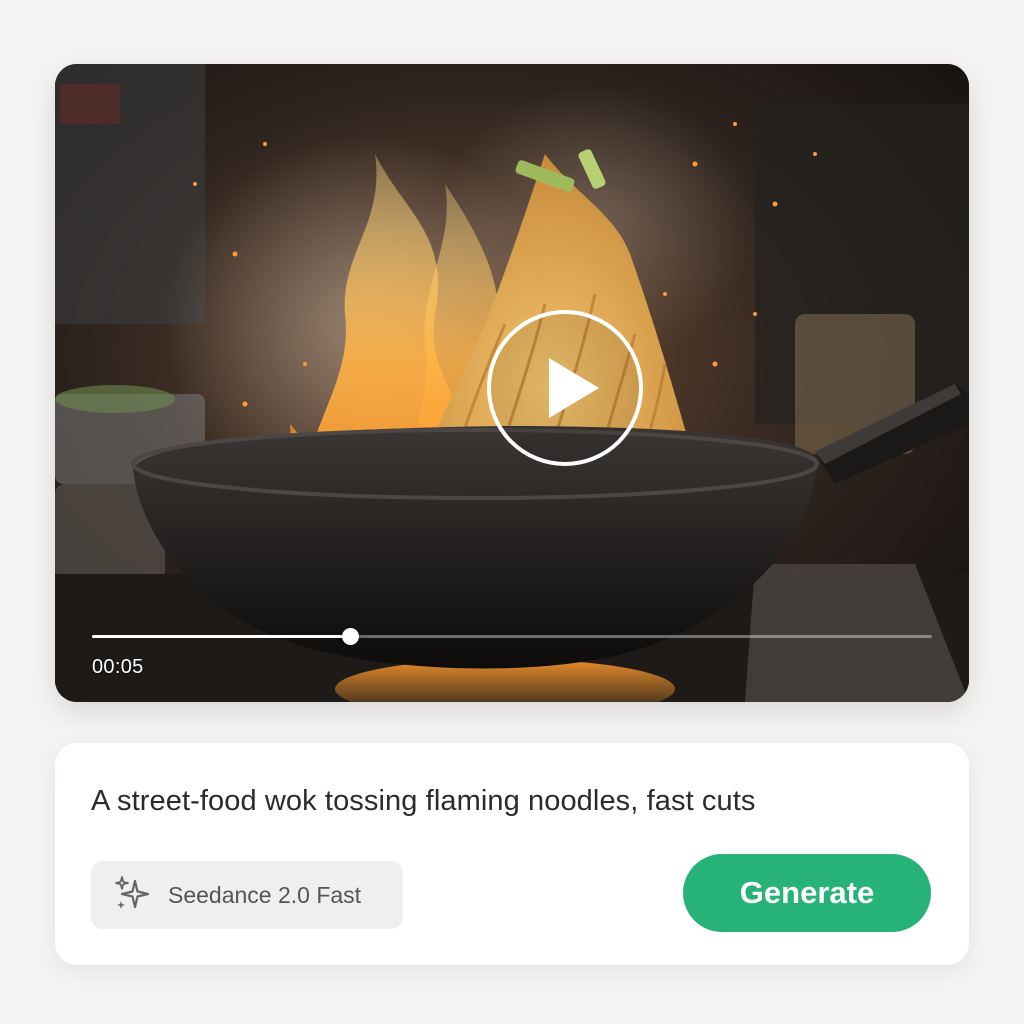 The image size is (1024, 1024). Describe the element at coordinates (265, 894) in the screenshot. I see `model-label: Seedance 2.0 Fast` at that location.